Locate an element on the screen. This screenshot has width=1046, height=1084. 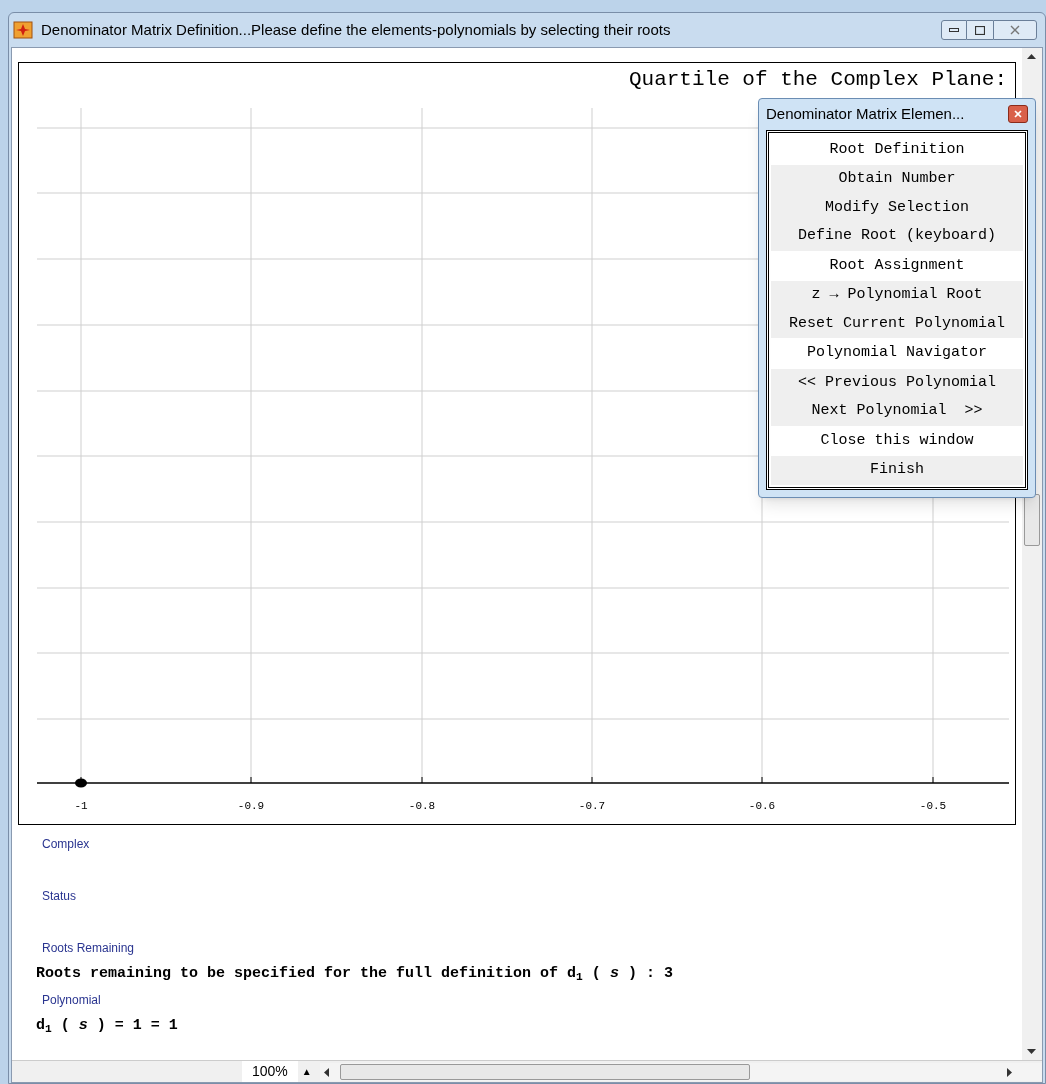
window-title: Denominator Matrix Definition...Please define the elements-polynomials by selecting their roots is located at coordinates (356, 29).